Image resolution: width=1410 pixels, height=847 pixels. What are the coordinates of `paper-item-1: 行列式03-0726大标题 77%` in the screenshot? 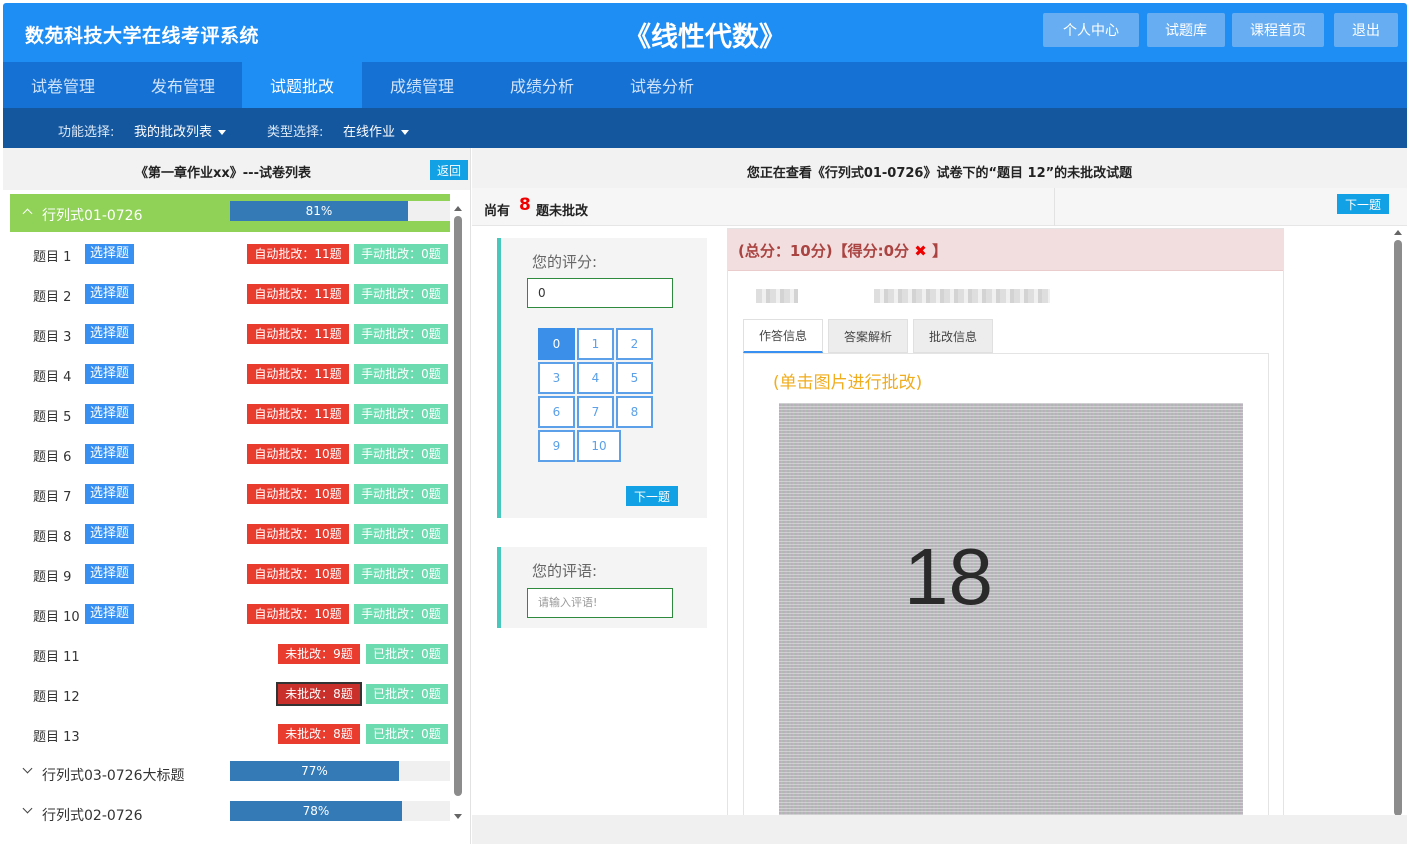 It's located at (230, 773).